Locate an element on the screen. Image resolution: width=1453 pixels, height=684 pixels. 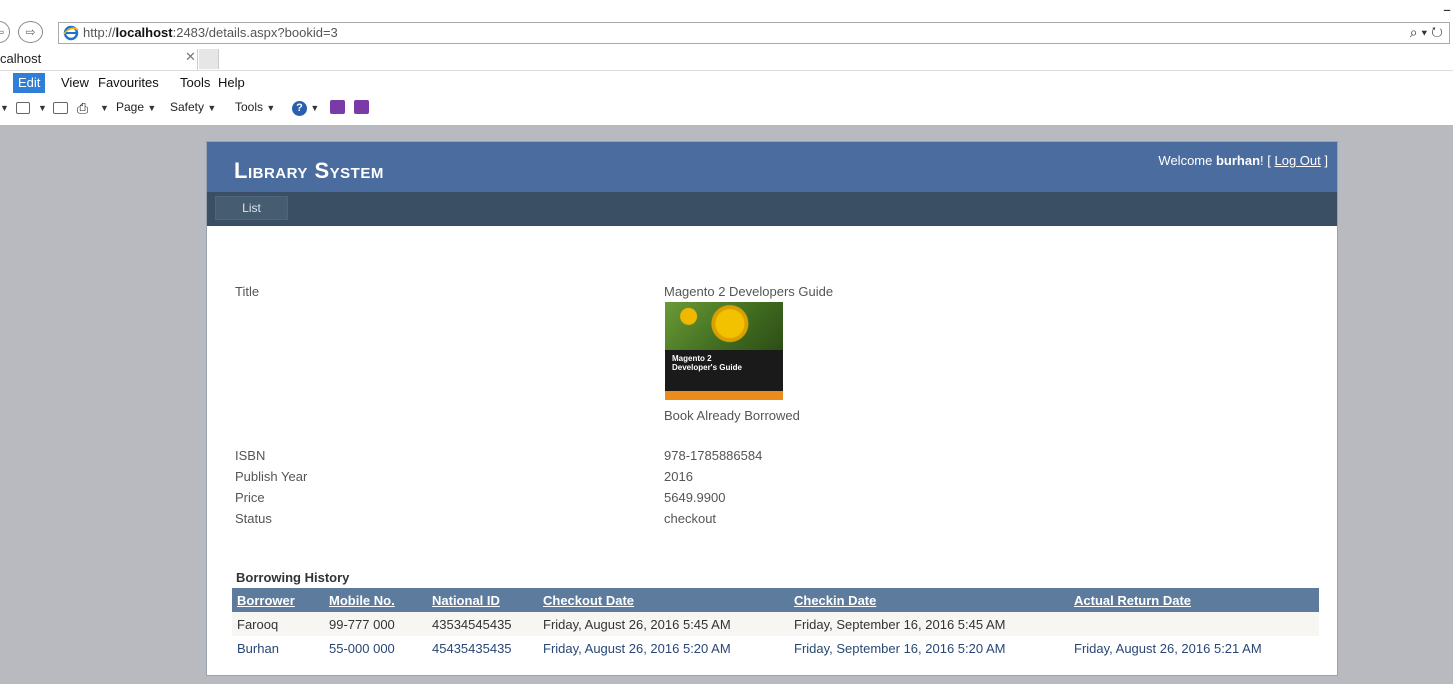
logout-link: Log Out is located at coordinates (1298, 160).